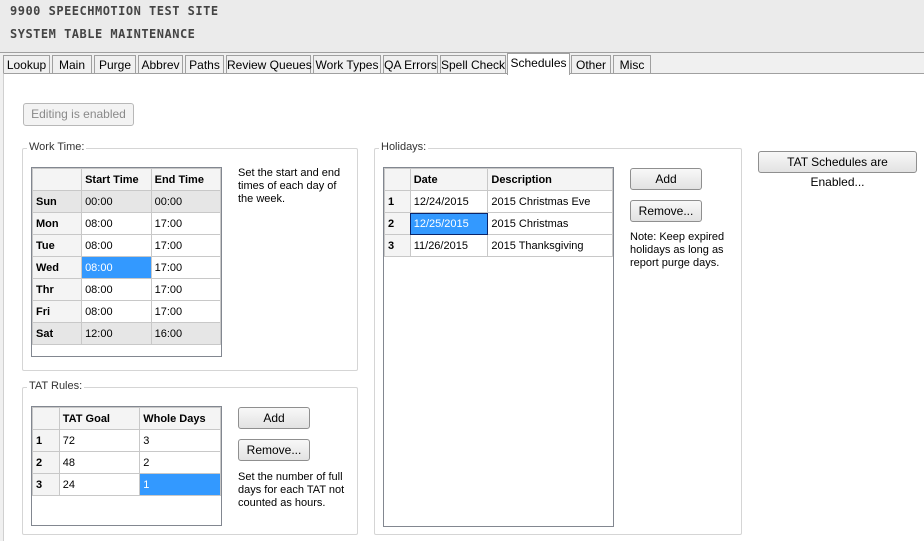  What do you see at coordinates (449, 223) in the screenshot?
I see `date-cell-selected: 12/25/2015` at bounding box center [449, 223].